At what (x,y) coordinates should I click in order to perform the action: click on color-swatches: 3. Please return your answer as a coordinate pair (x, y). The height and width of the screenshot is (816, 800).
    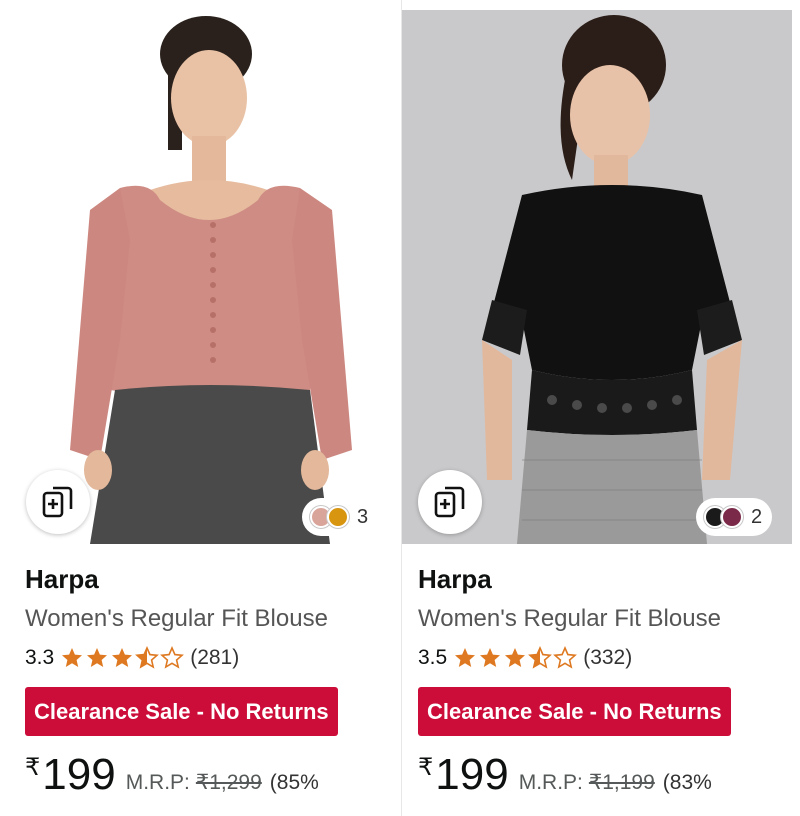
    Looking at the image, I should click on (340, 517).